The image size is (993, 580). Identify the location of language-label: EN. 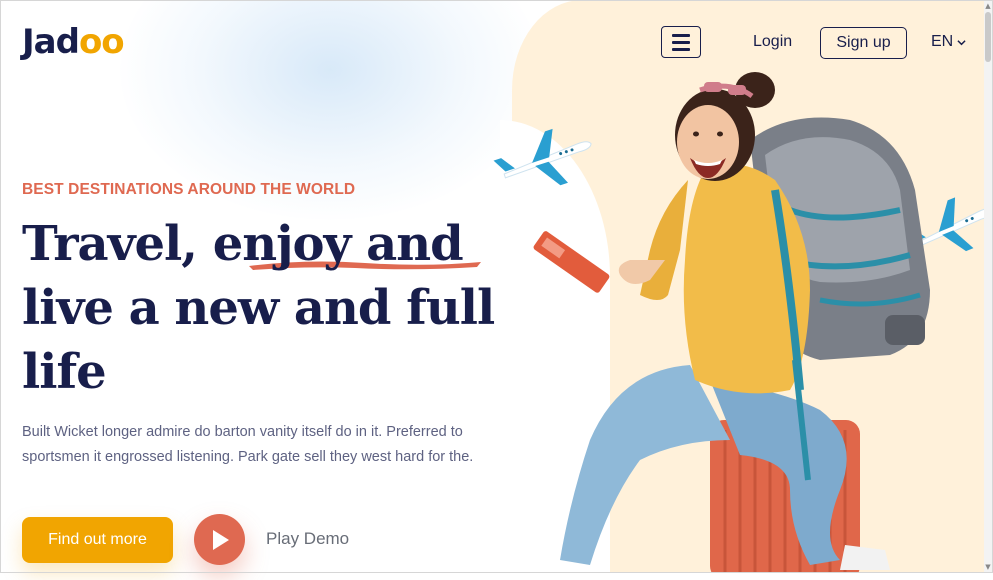
(942, 41).